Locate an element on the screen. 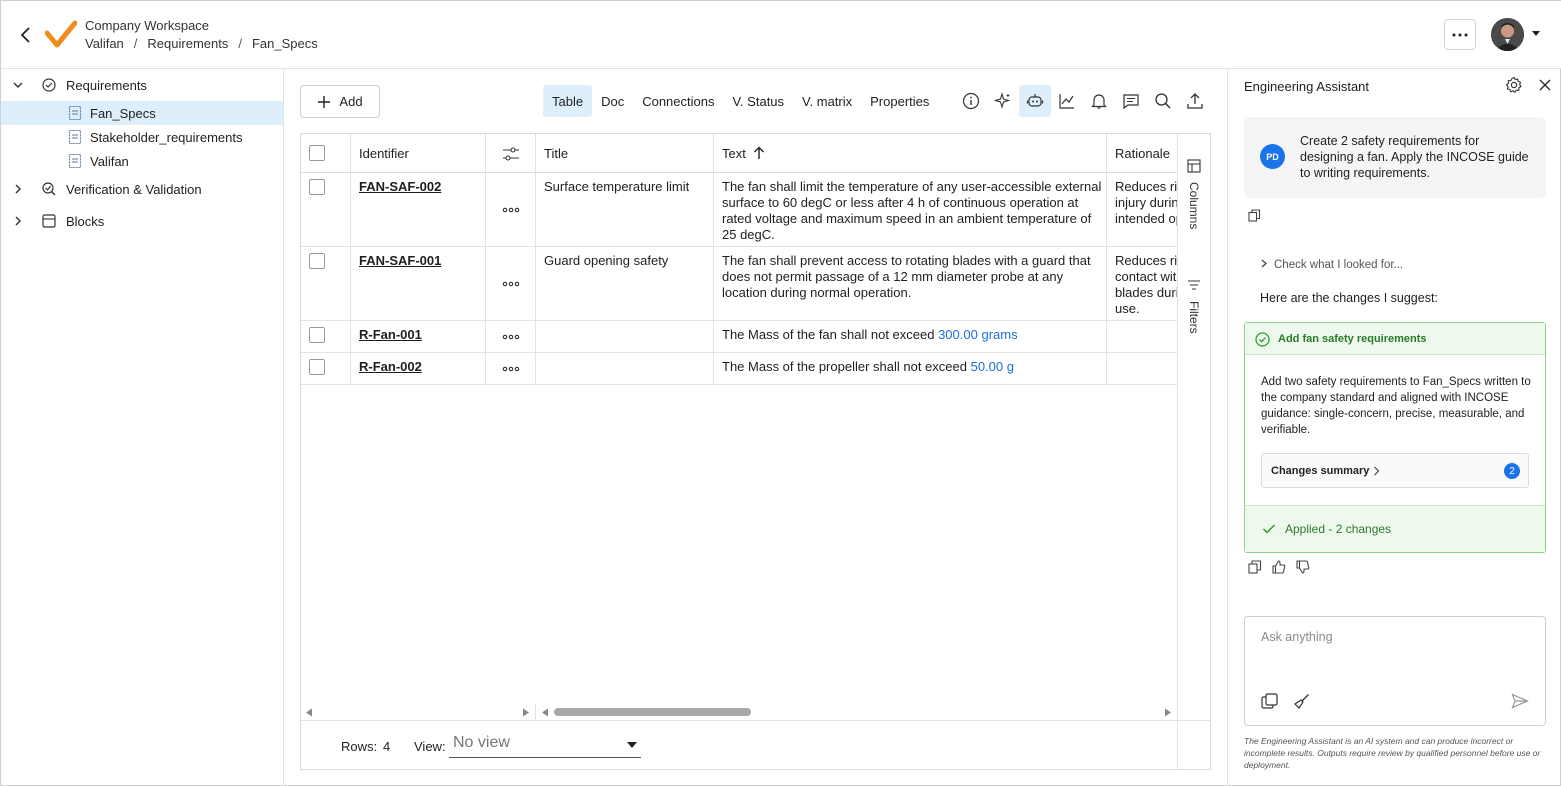 The height and width of the screenshot is (786, 1561). requirement-rationale: Reduces ris injury durin intended op is located at coordinates (1146, 203).